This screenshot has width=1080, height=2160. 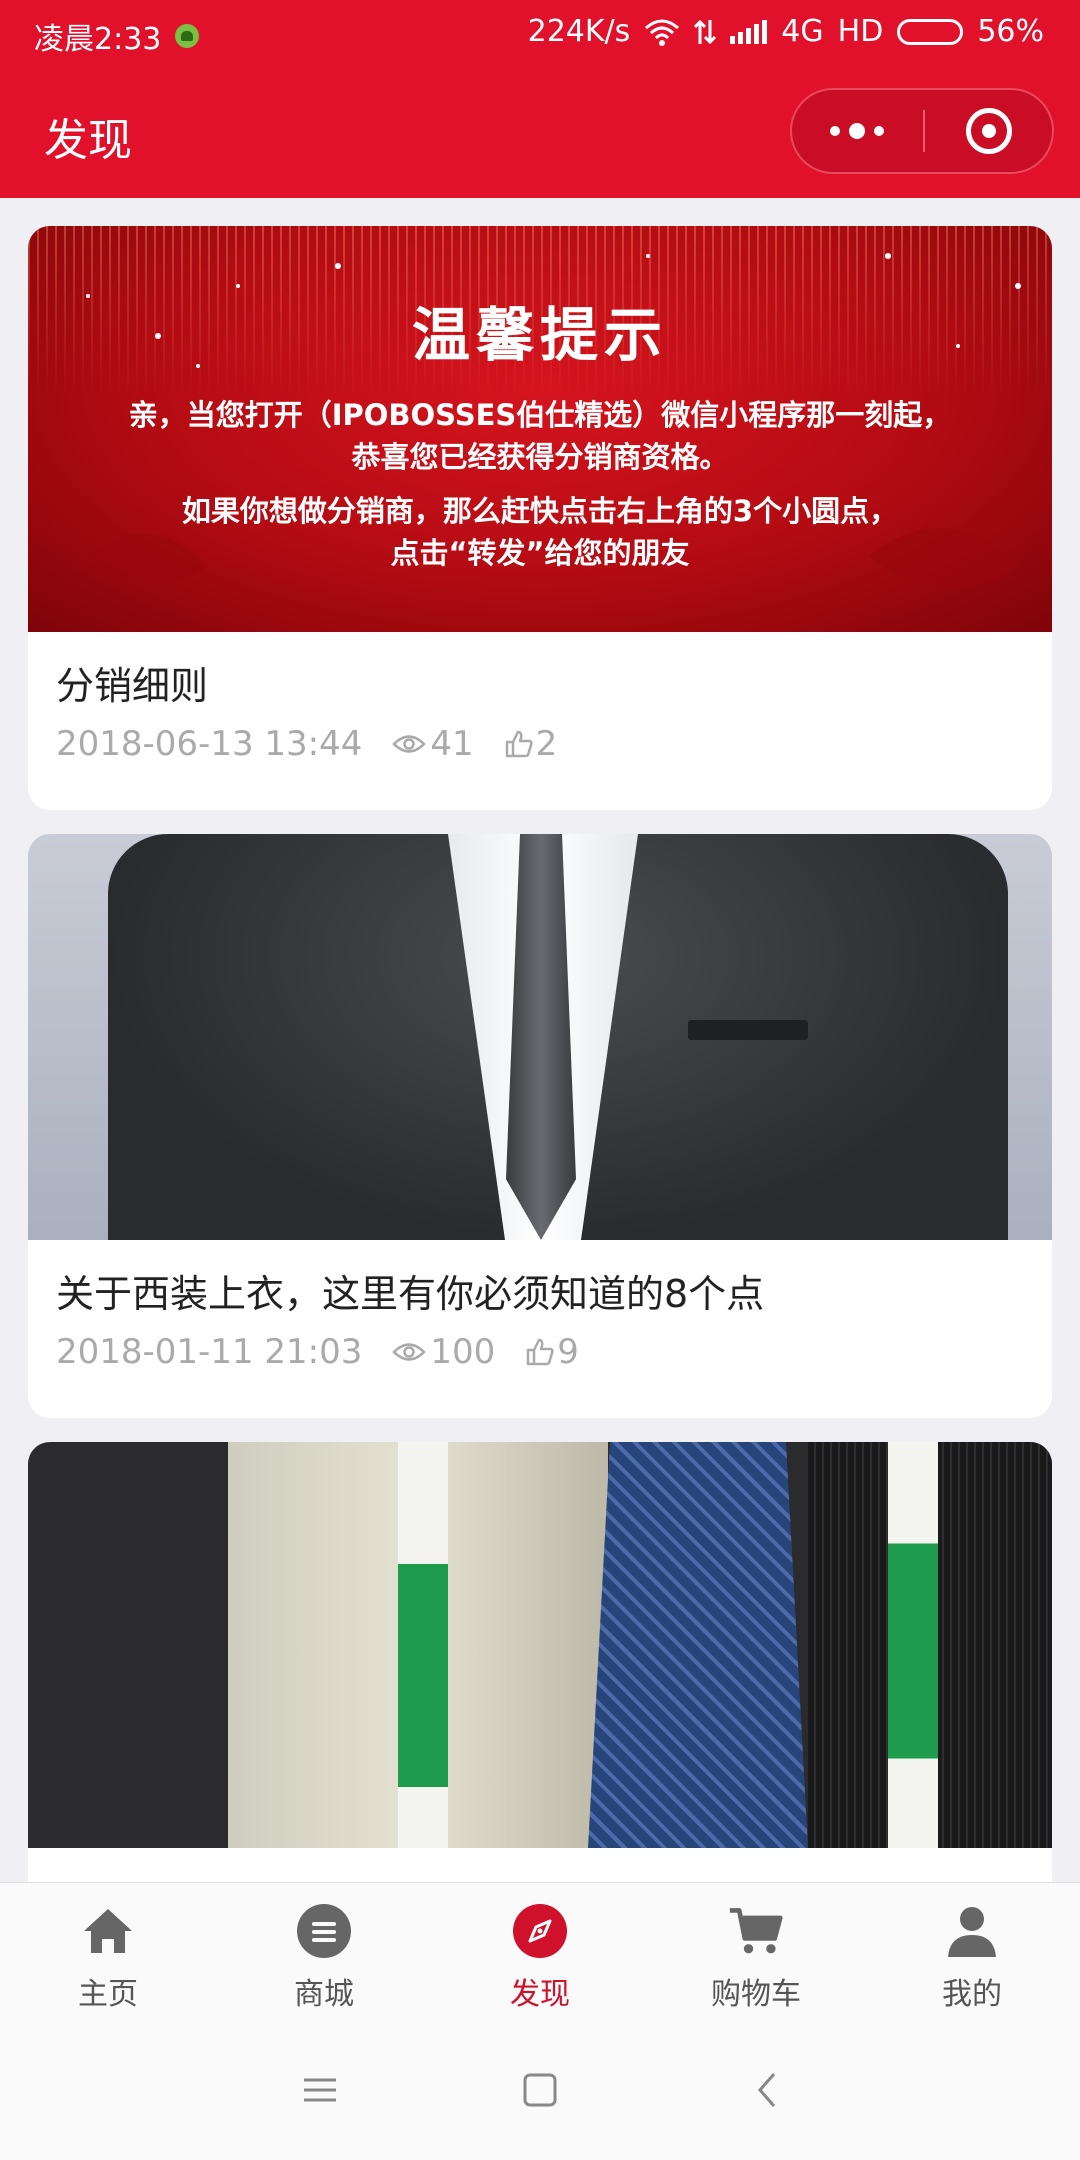 I want to click on nav-bar: 发现, so click(x=540, y=132).